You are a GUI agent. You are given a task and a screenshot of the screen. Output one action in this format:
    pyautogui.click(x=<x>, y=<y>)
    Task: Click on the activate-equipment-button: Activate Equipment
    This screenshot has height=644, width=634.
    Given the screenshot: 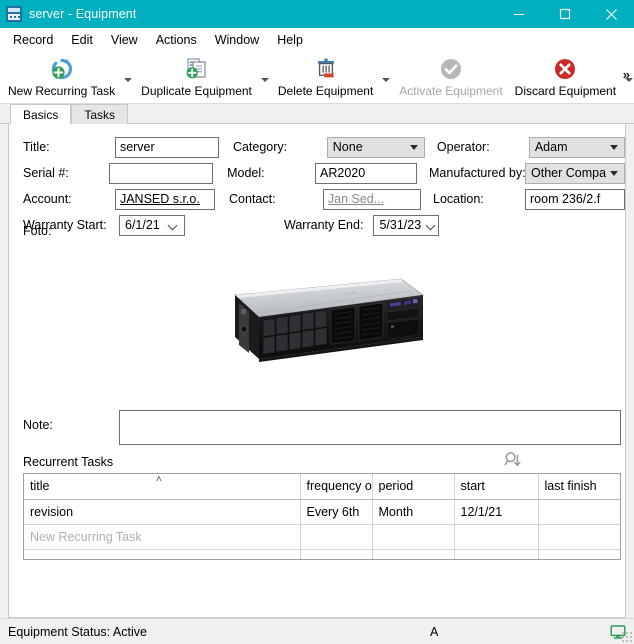 What is the action you would take?
    pyautogui.click(x=450, y=78)
    